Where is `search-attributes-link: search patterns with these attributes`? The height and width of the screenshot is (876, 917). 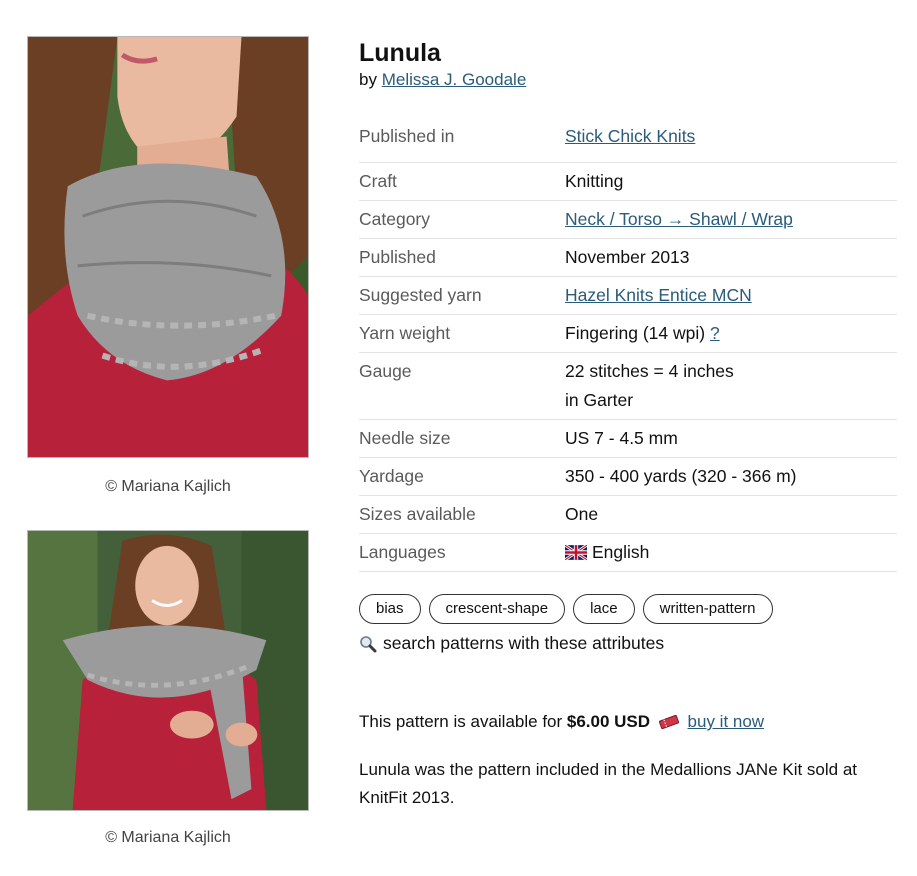 search-attributes-link: search patterns with these attributes is located at coordinates (628, 643).